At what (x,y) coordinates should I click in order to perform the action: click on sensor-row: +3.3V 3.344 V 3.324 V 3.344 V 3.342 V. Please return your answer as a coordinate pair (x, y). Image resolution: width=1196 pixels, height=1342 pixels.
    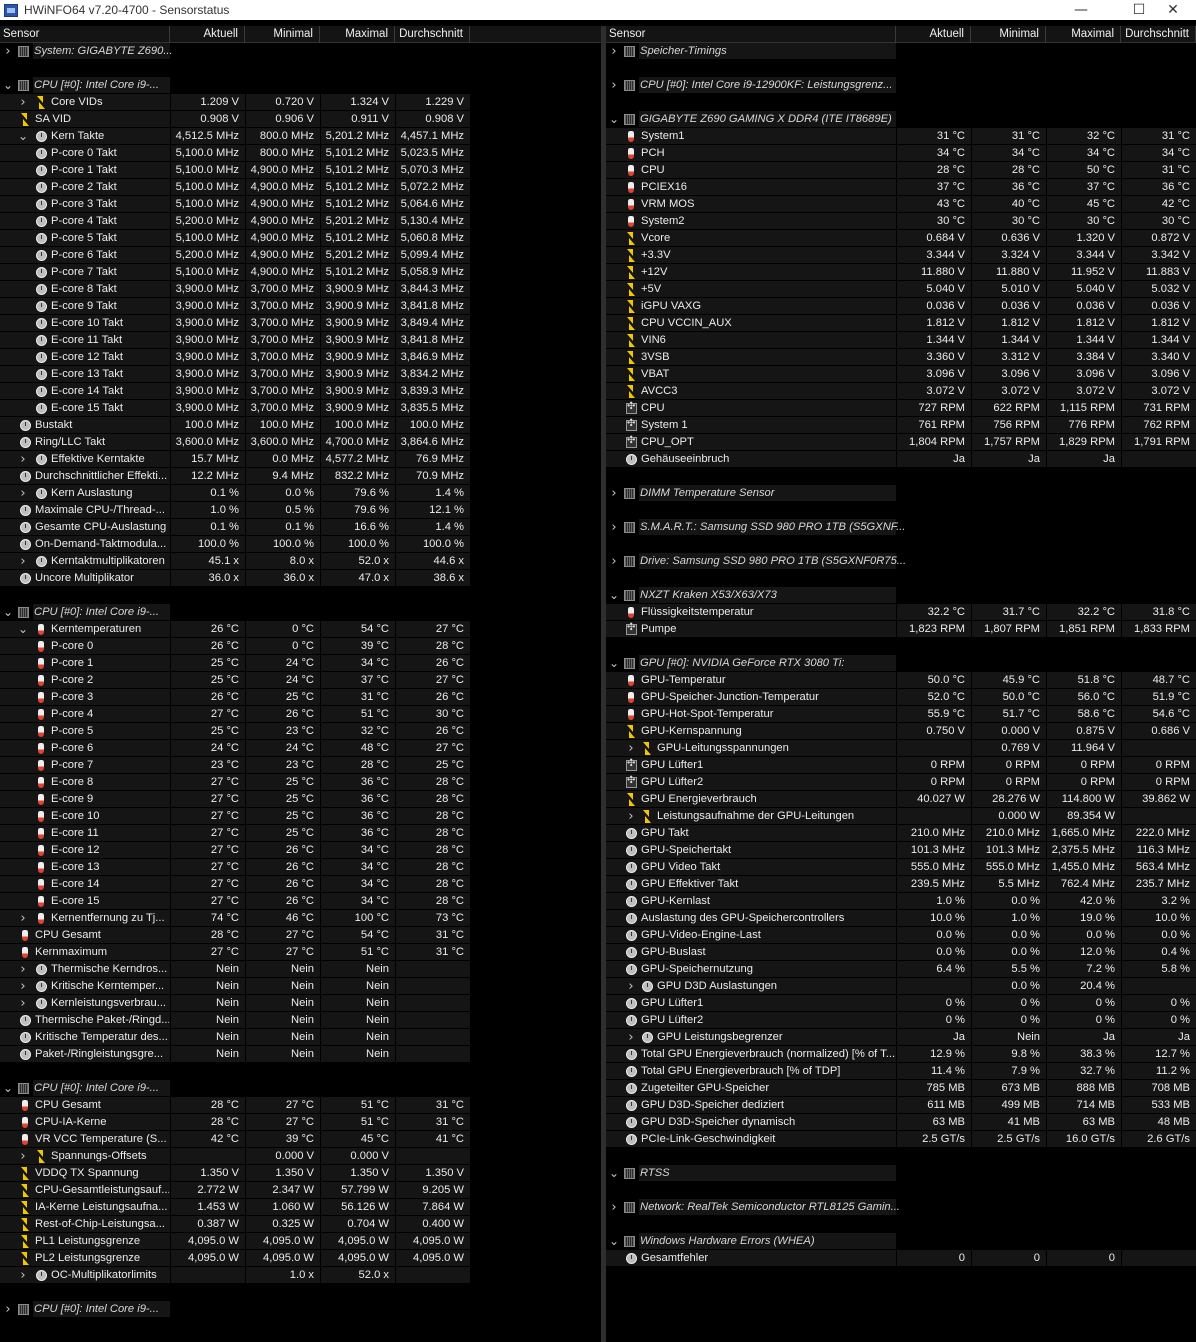
    Looking at the image, I should click on (901, 255).